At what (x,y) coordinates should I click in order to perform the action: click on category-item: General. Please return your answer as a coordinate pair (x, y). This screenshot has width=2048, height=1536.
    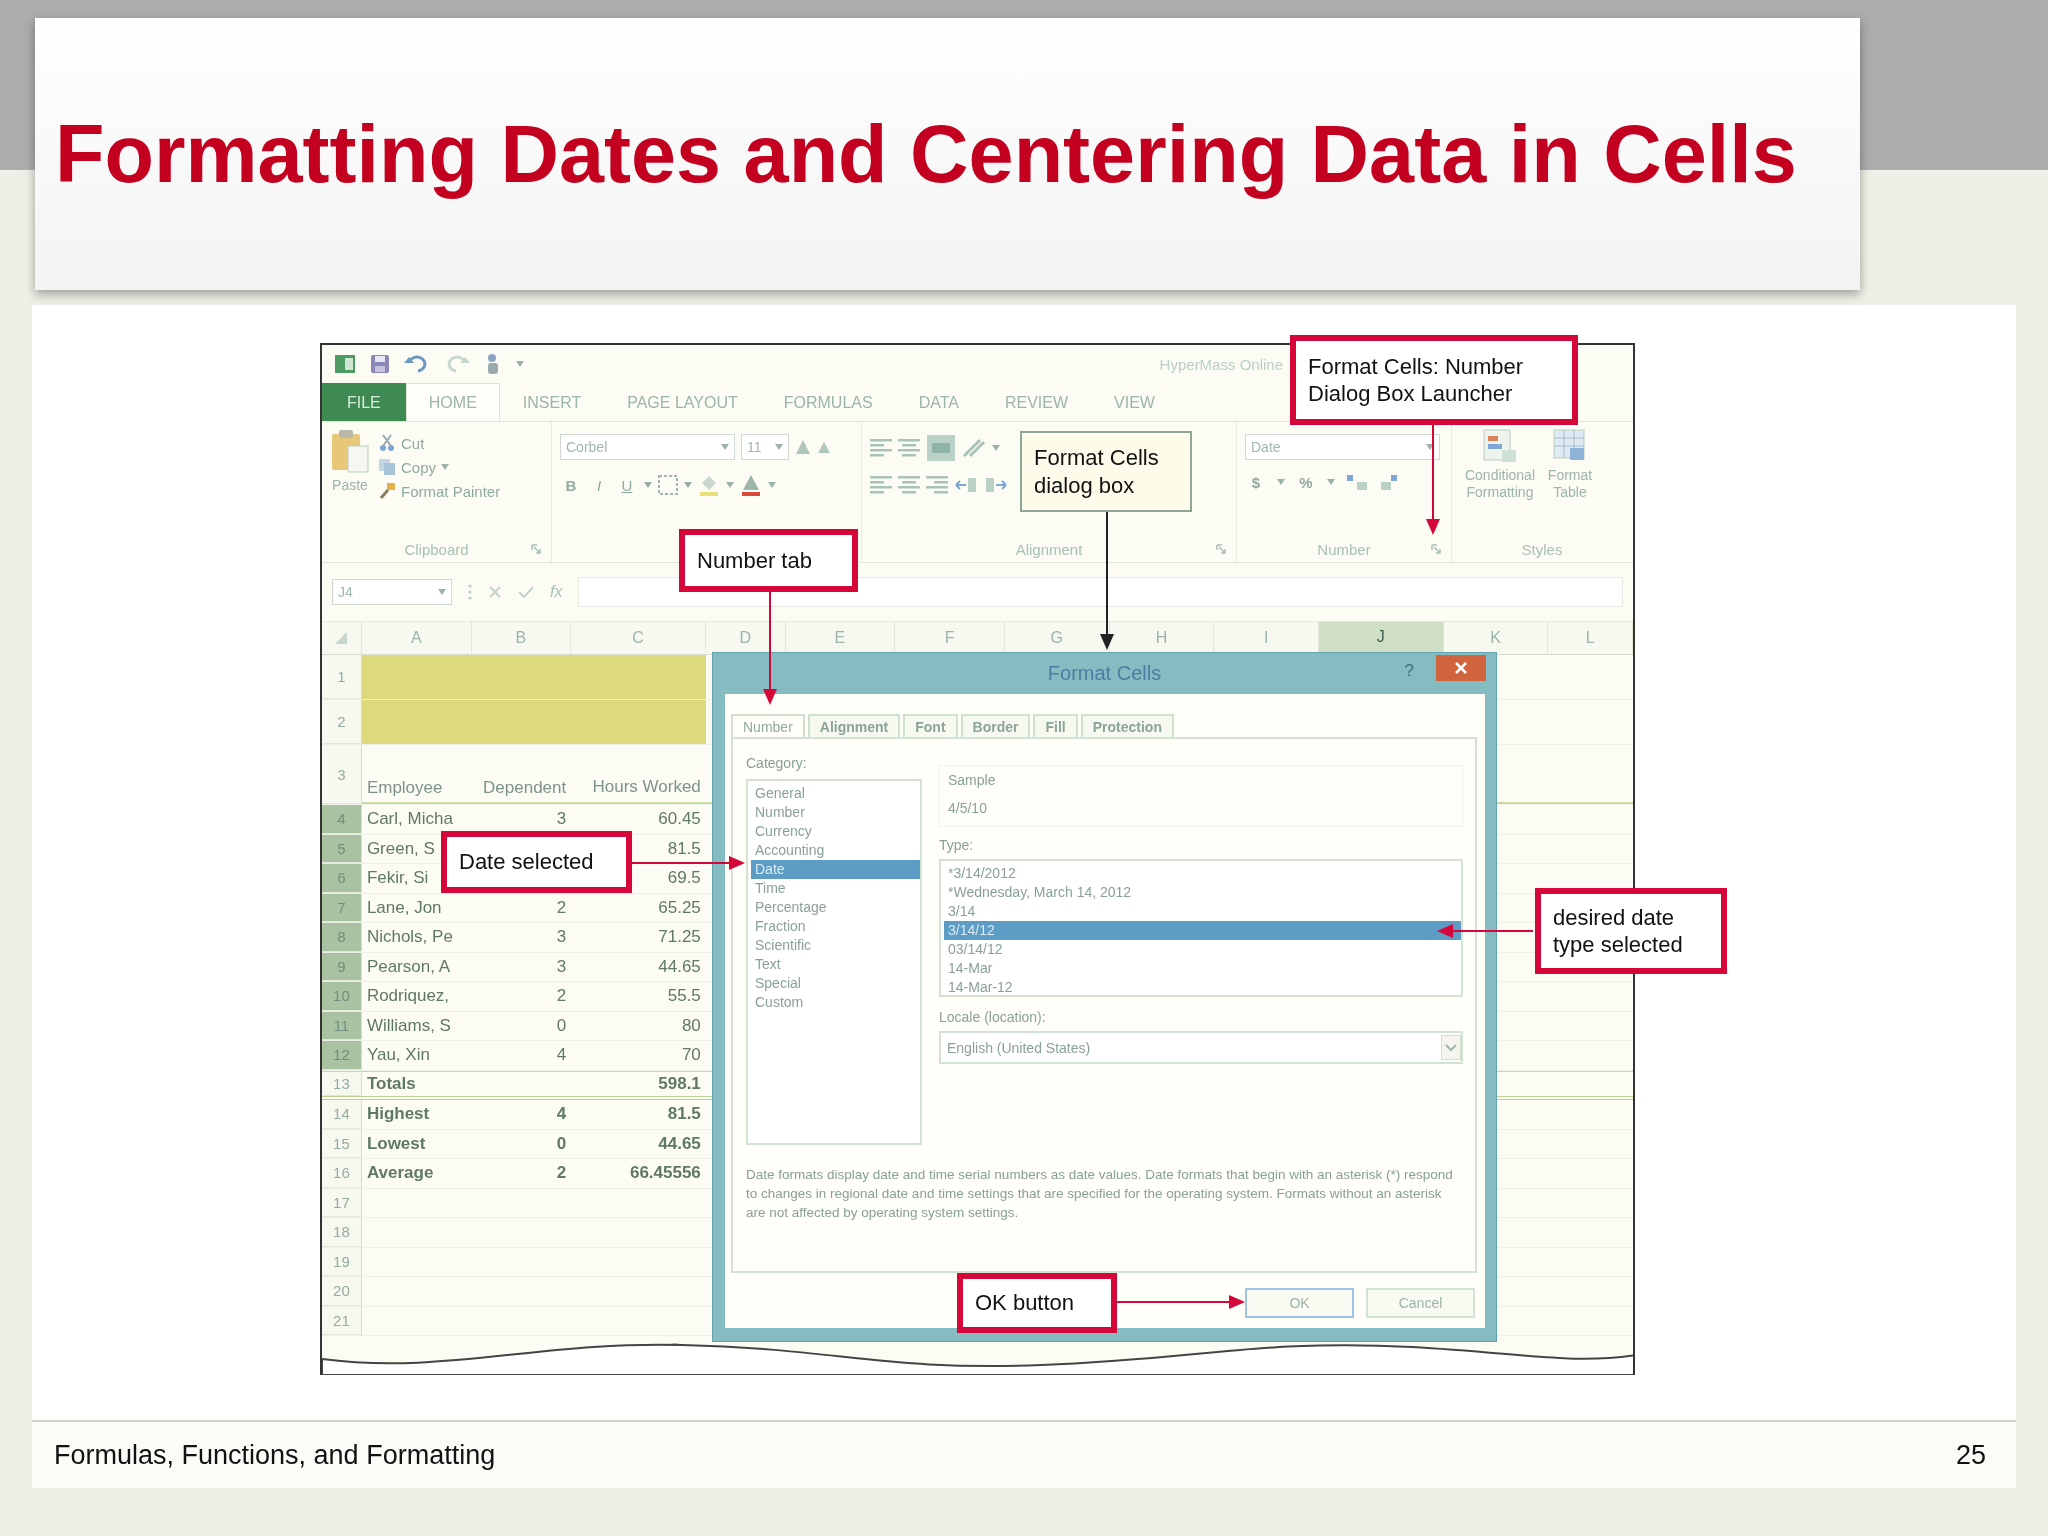
    Looking at the image, I should click on (835, 793).